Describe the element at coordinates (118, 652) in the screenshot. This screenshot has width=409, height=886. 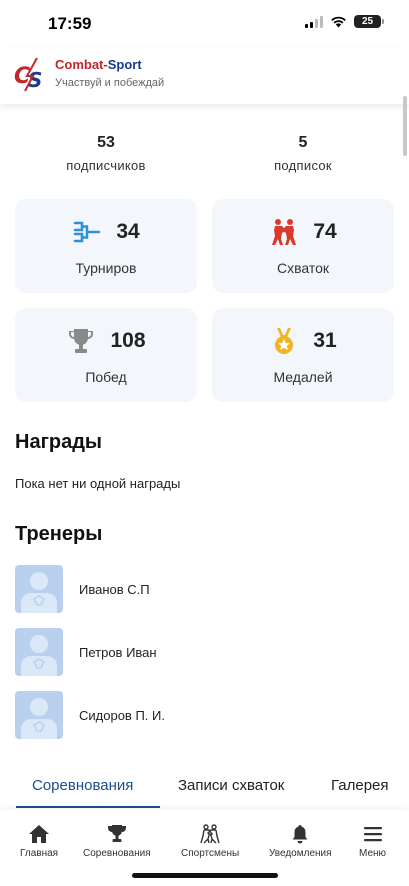
I see `coach-name: Петров Иван` at that location.